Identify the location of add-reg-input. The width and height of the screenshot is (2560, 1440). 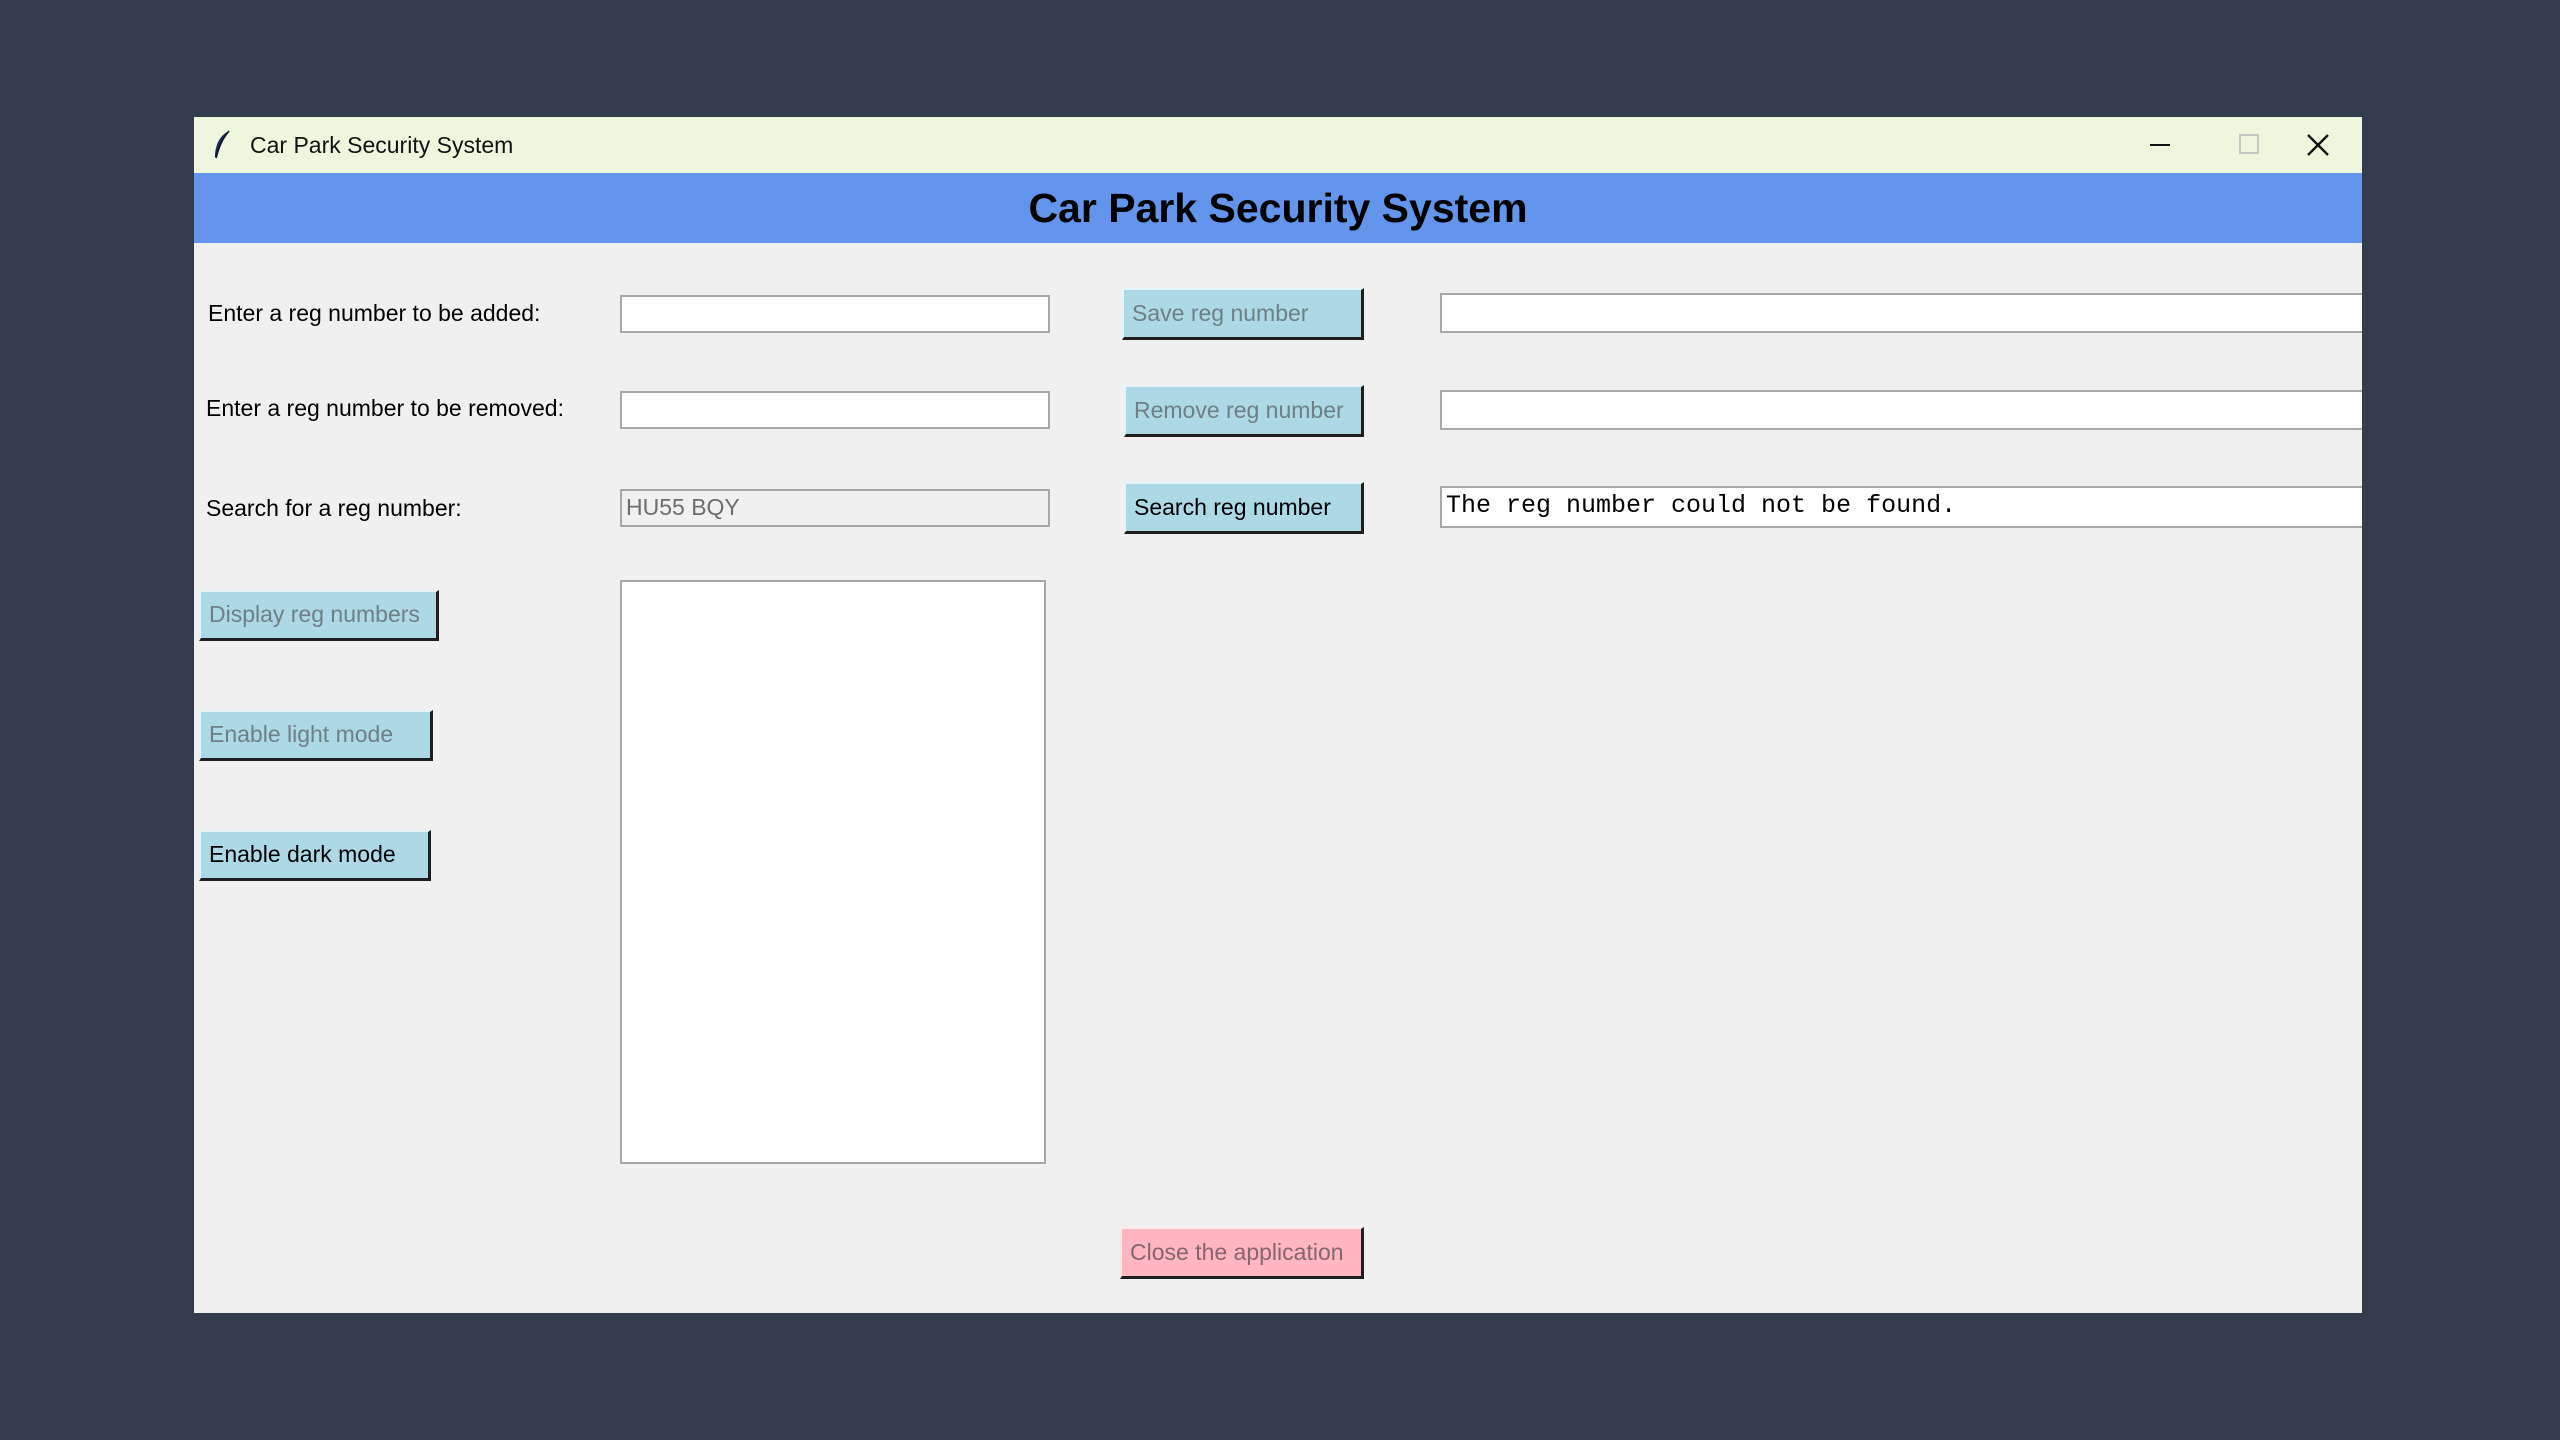
(835, 314).